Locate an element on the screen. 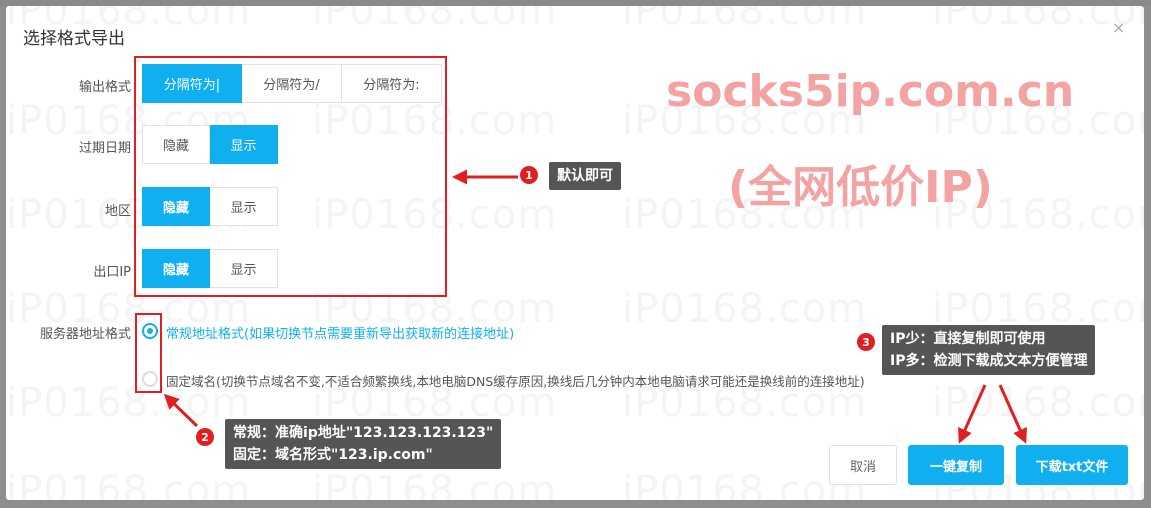 The width and height of the screenshot is (1151, 508). annotation-badge-3: 3 is located at coordinates (866, 342).